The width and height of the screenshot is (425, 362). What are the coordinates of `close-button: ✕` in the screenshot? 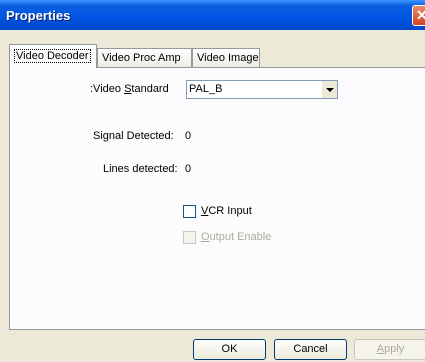 It's located at (418, 15).